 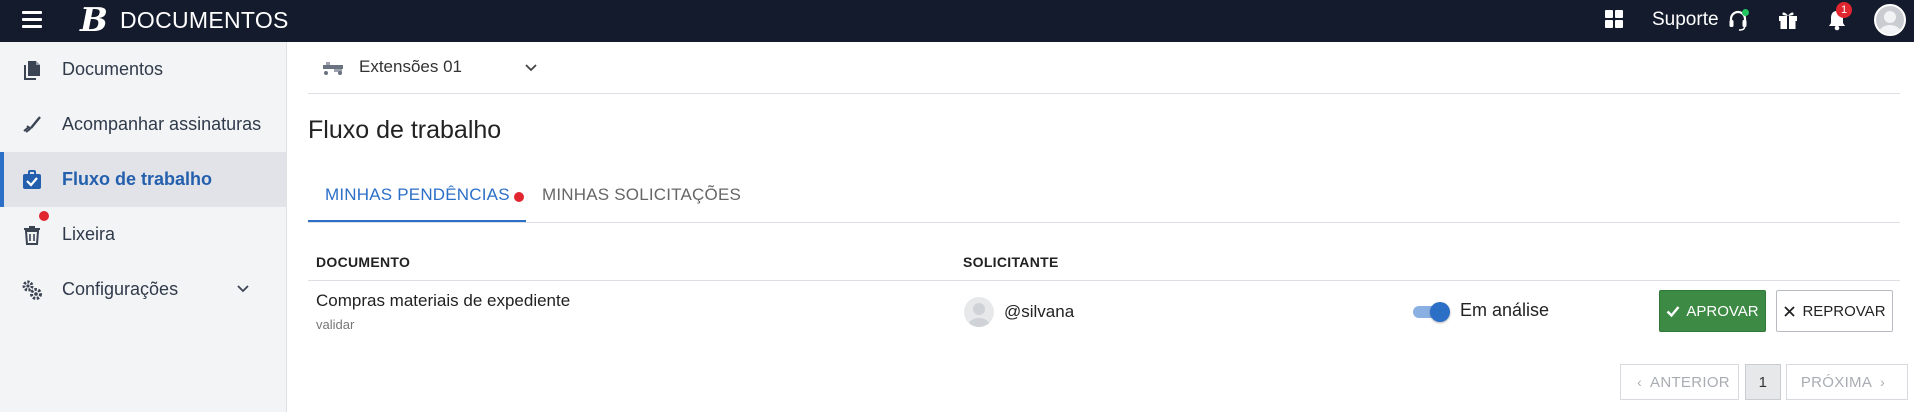 I want to click on chevron-right-icon: ›, so click(x=1883, y=382).